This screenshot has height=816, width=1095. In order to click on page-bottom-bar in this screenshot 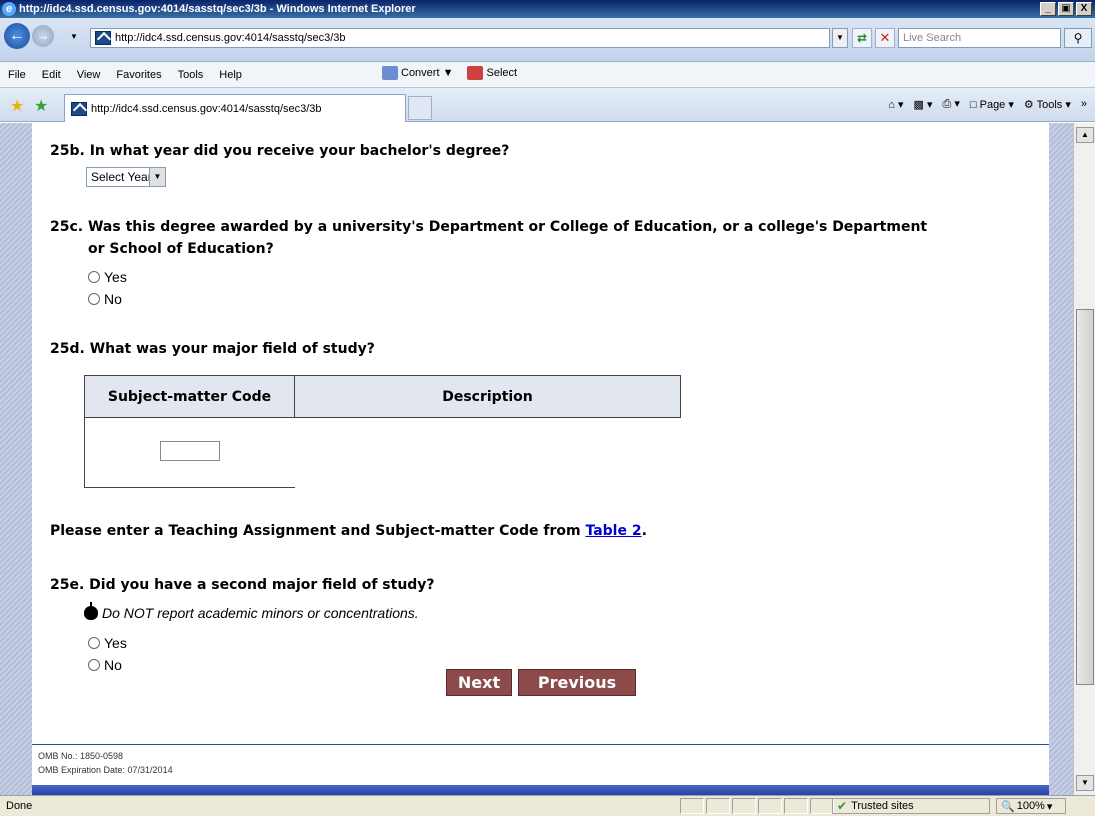, I will do `click(540, 790)`.